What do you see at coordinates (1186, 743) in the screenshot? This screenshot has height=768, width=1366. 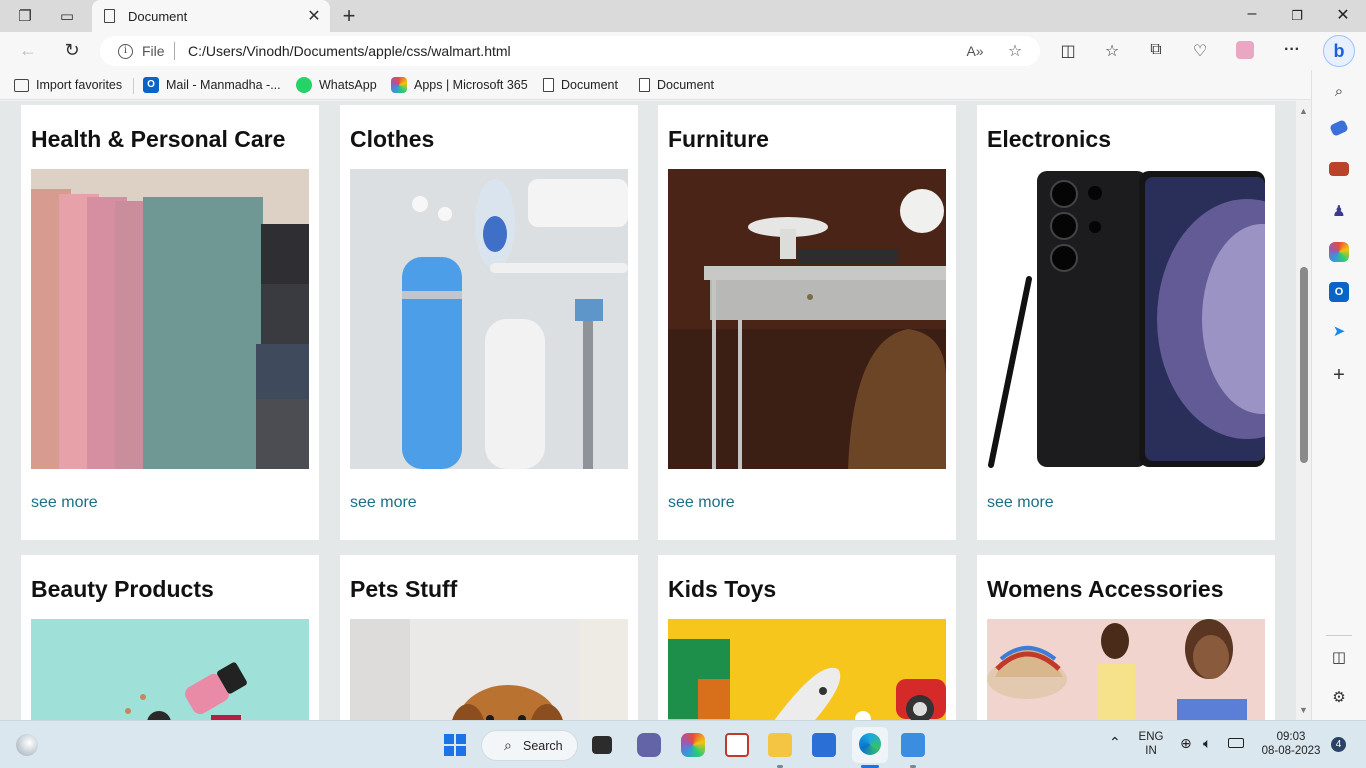 I see `network-icon: ⊕` at bounding box center [1186, 743].